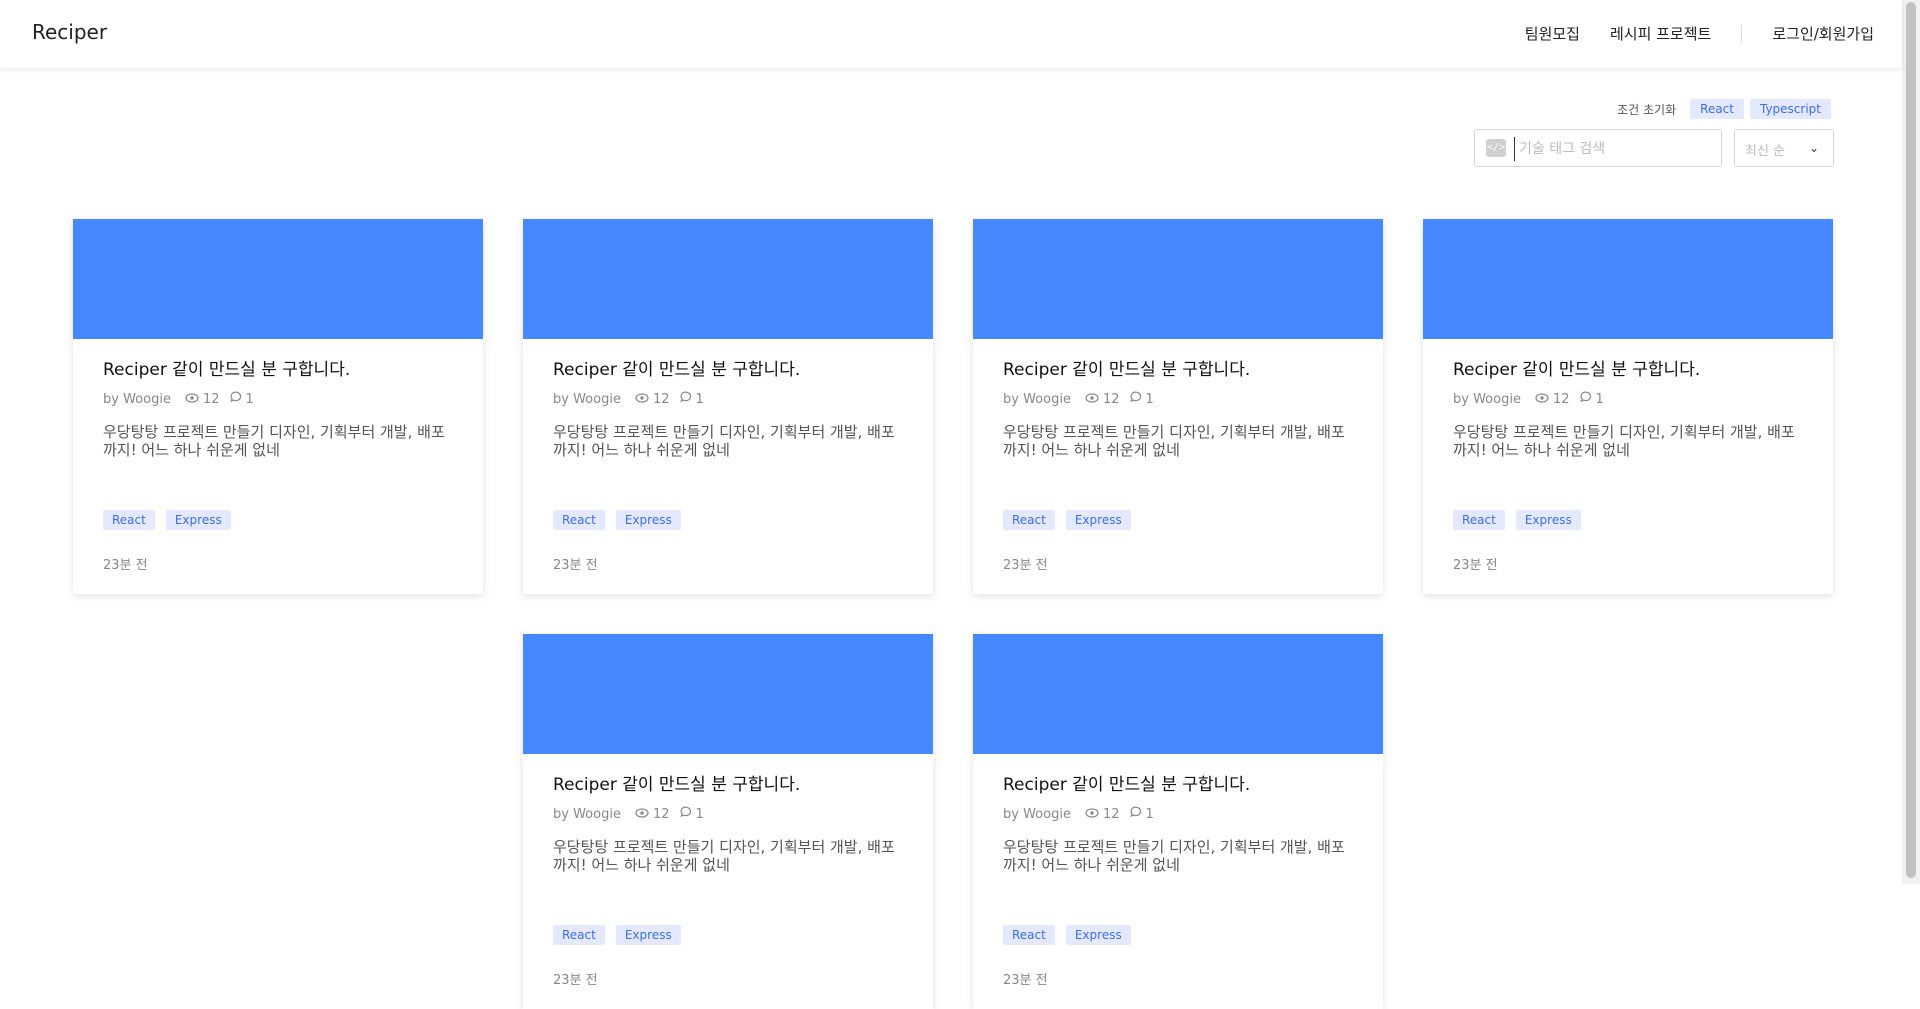  Describe the element at coordinates (1765, 151) in the screenshot. I see `sort-value: 최신 순` at that location.